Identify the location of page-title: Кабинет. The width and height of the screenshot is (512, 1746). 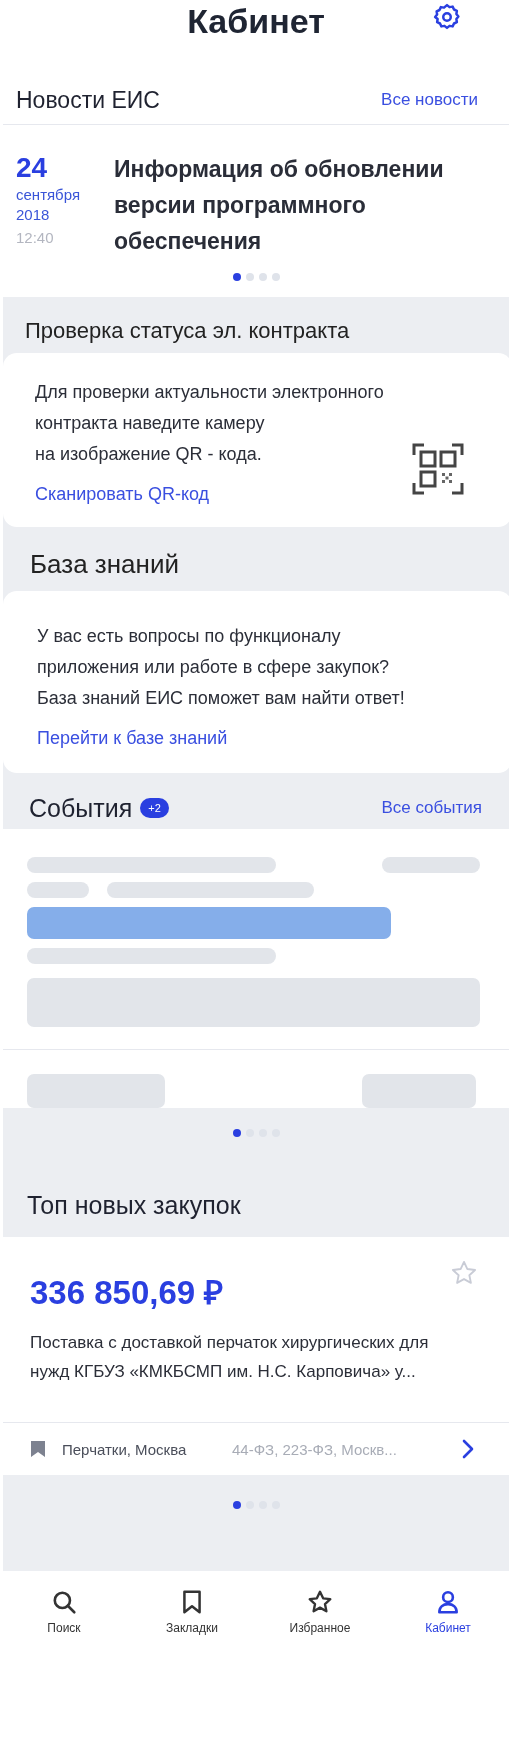
(256, 21).